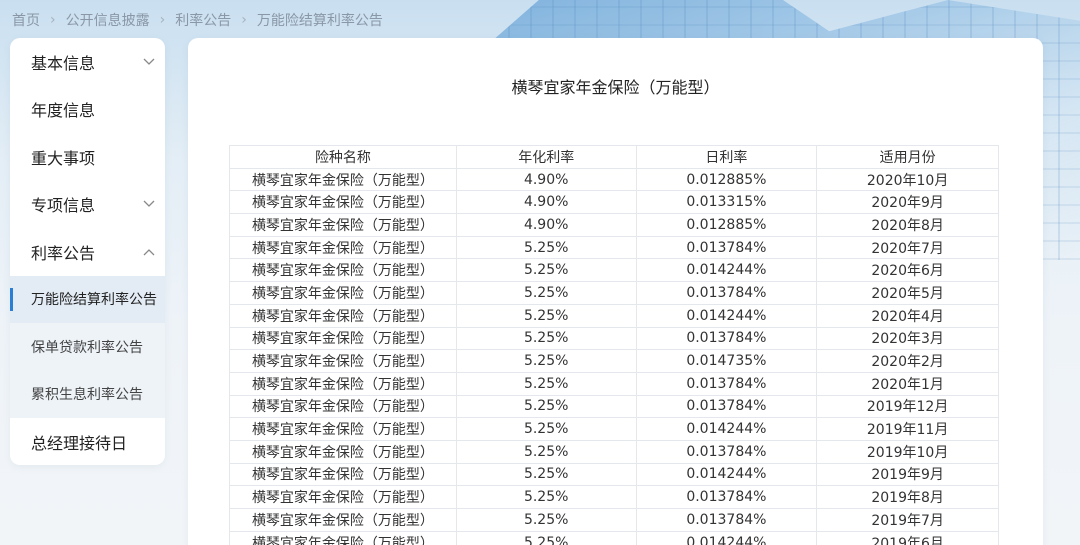 The width and height of the screenshot is (1080, 545). What do you see at coordinates (63, 63) in the screenshot?
I see `sidebar-item-label: 基本信息` at bounding box center [63, 63].